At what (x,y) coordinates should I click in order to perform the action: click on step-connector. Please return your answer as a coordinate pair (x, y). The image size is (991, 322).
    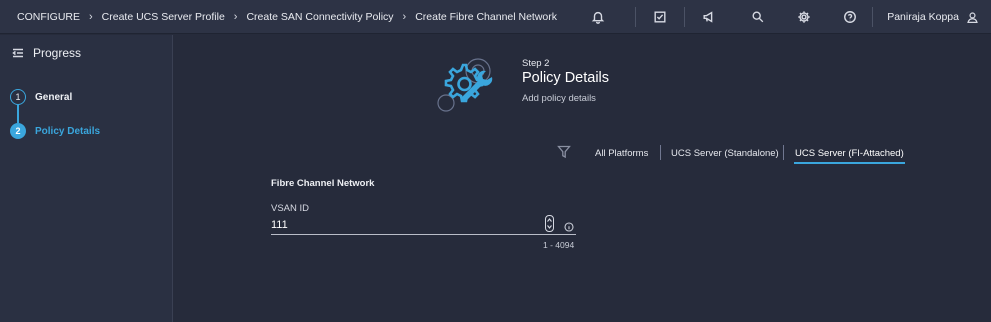
    Looking at the image, I should click on (18, 114).